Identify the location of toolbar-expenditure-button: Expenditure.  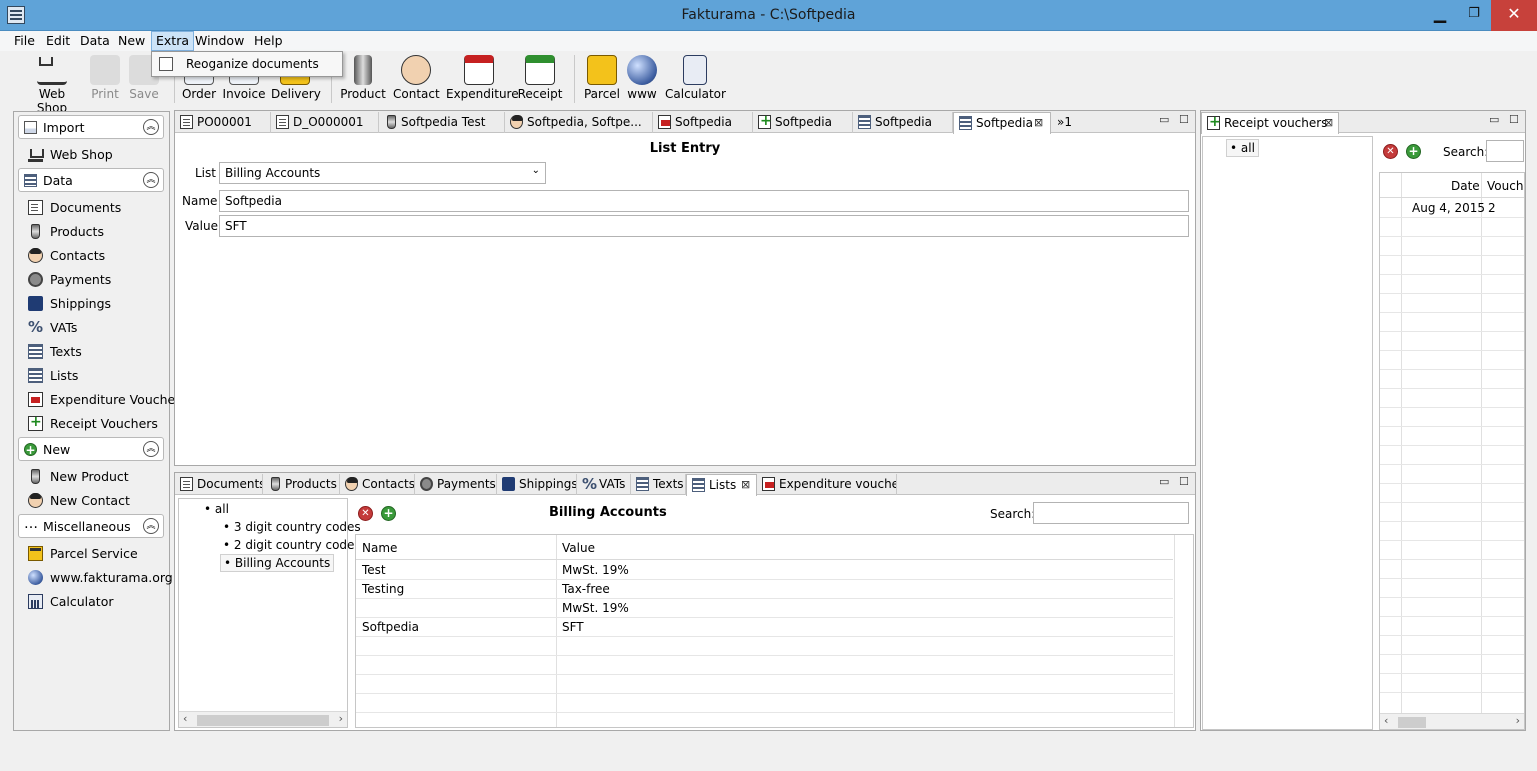
(482, 81).